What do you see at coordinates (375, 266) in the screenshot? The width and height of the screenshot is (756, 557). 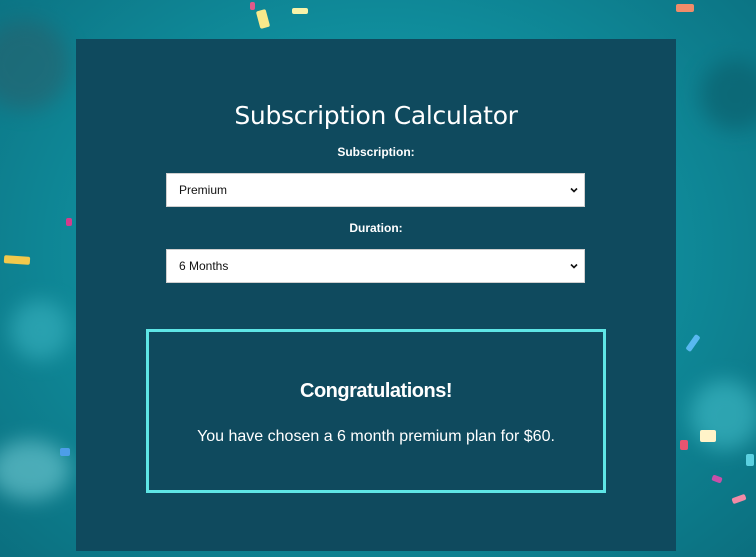 I see `duration-select: 6 Months` at bounding box center [375, 266].